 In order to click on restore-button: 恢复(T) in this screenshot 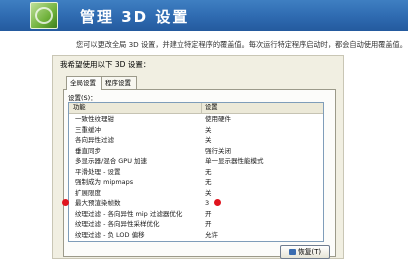, I will do `click(305, 252)`.